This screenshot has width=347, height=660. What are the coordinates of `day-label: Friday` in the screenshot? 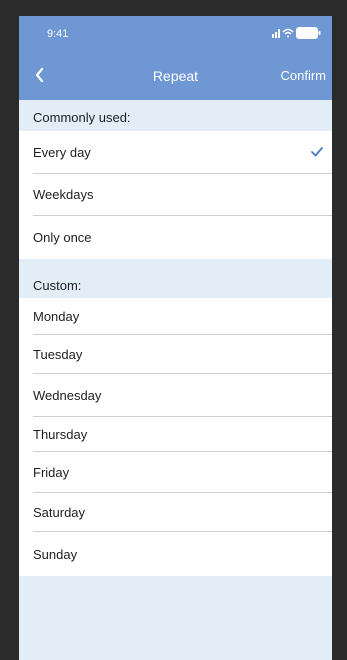 It's located at (51, 472).